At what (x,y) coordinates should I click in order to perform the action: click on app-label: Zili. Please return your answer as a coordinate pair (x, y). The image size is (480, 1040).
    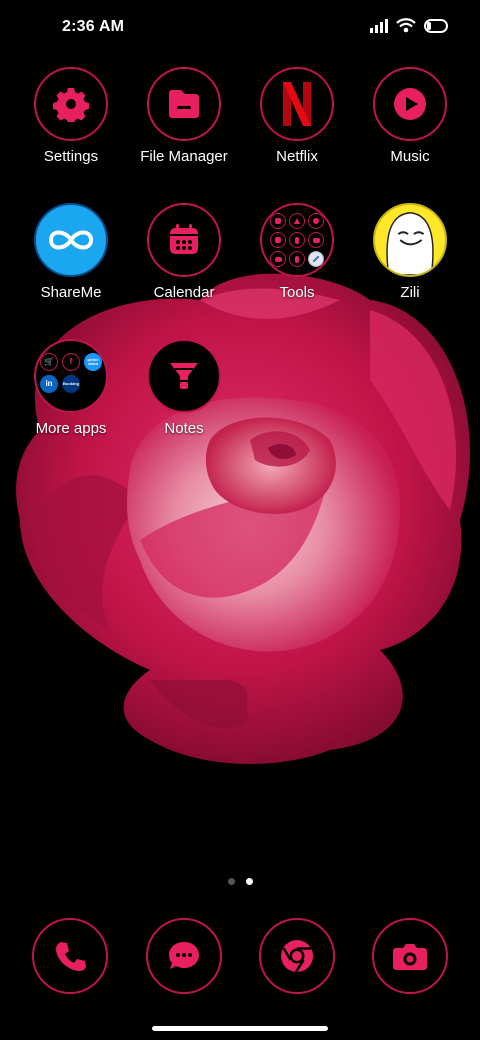
    Looking at the image, I should click on (410, 292).